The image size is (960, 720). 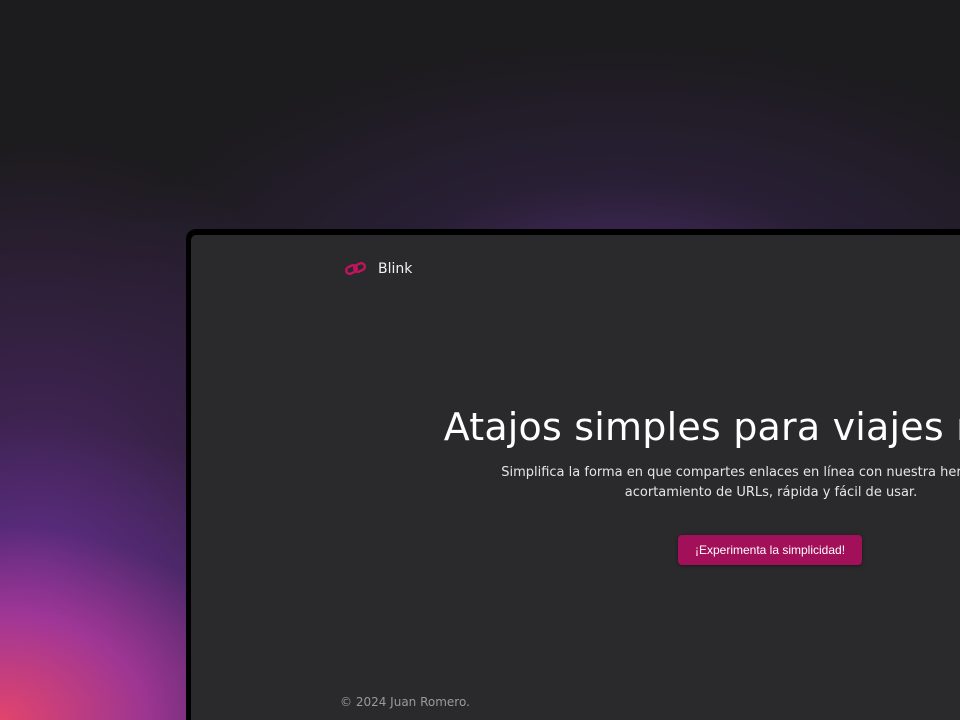 I want to click on link-icon, so click(x=356, y=269).